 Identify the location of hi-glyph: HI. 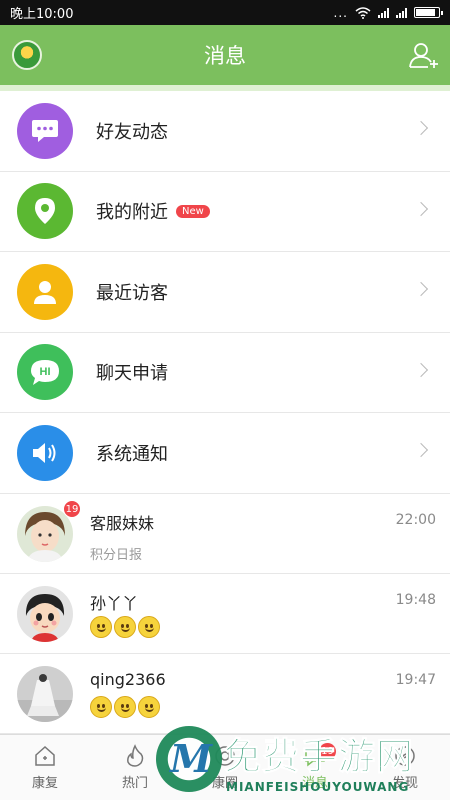
(45, 372).